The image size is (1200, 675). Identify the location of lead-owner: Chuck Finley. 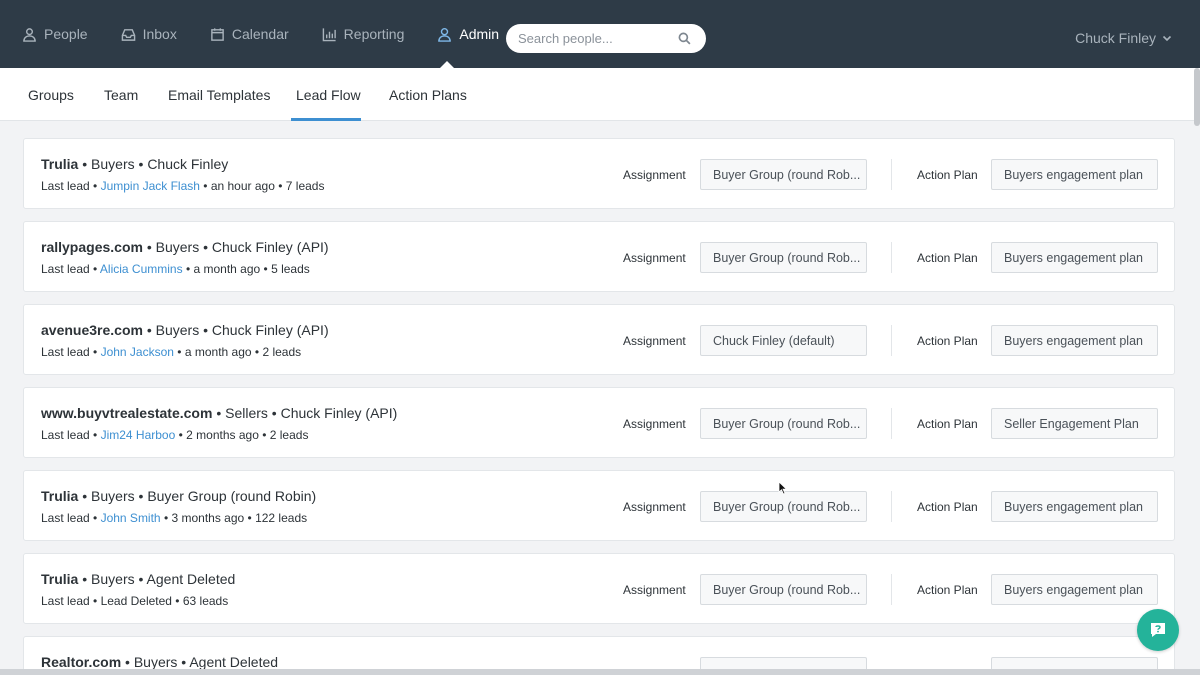
(188, 164).